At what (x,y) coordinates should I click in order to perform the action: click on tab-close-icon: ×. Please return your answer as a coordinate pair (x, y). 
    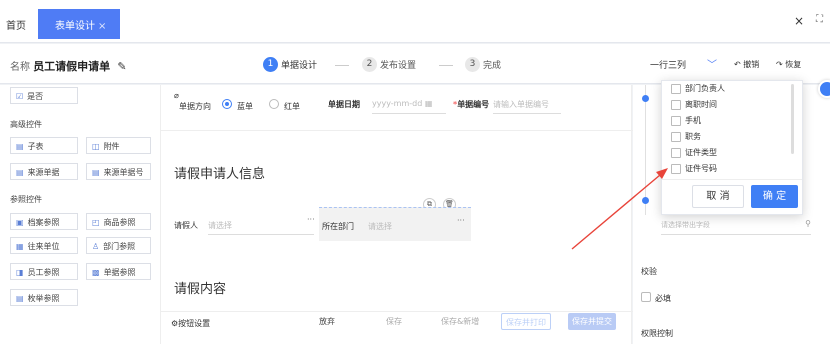
    Looking at the image, I should click on (102, 26).